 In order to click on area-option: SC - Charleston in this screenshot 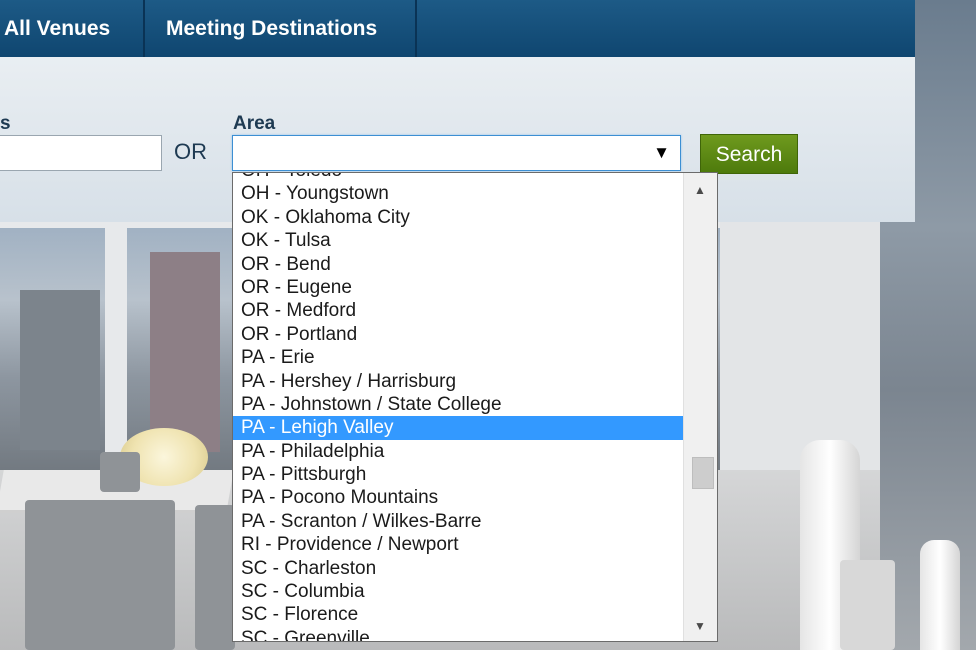, I will do `click(459, 568)`.